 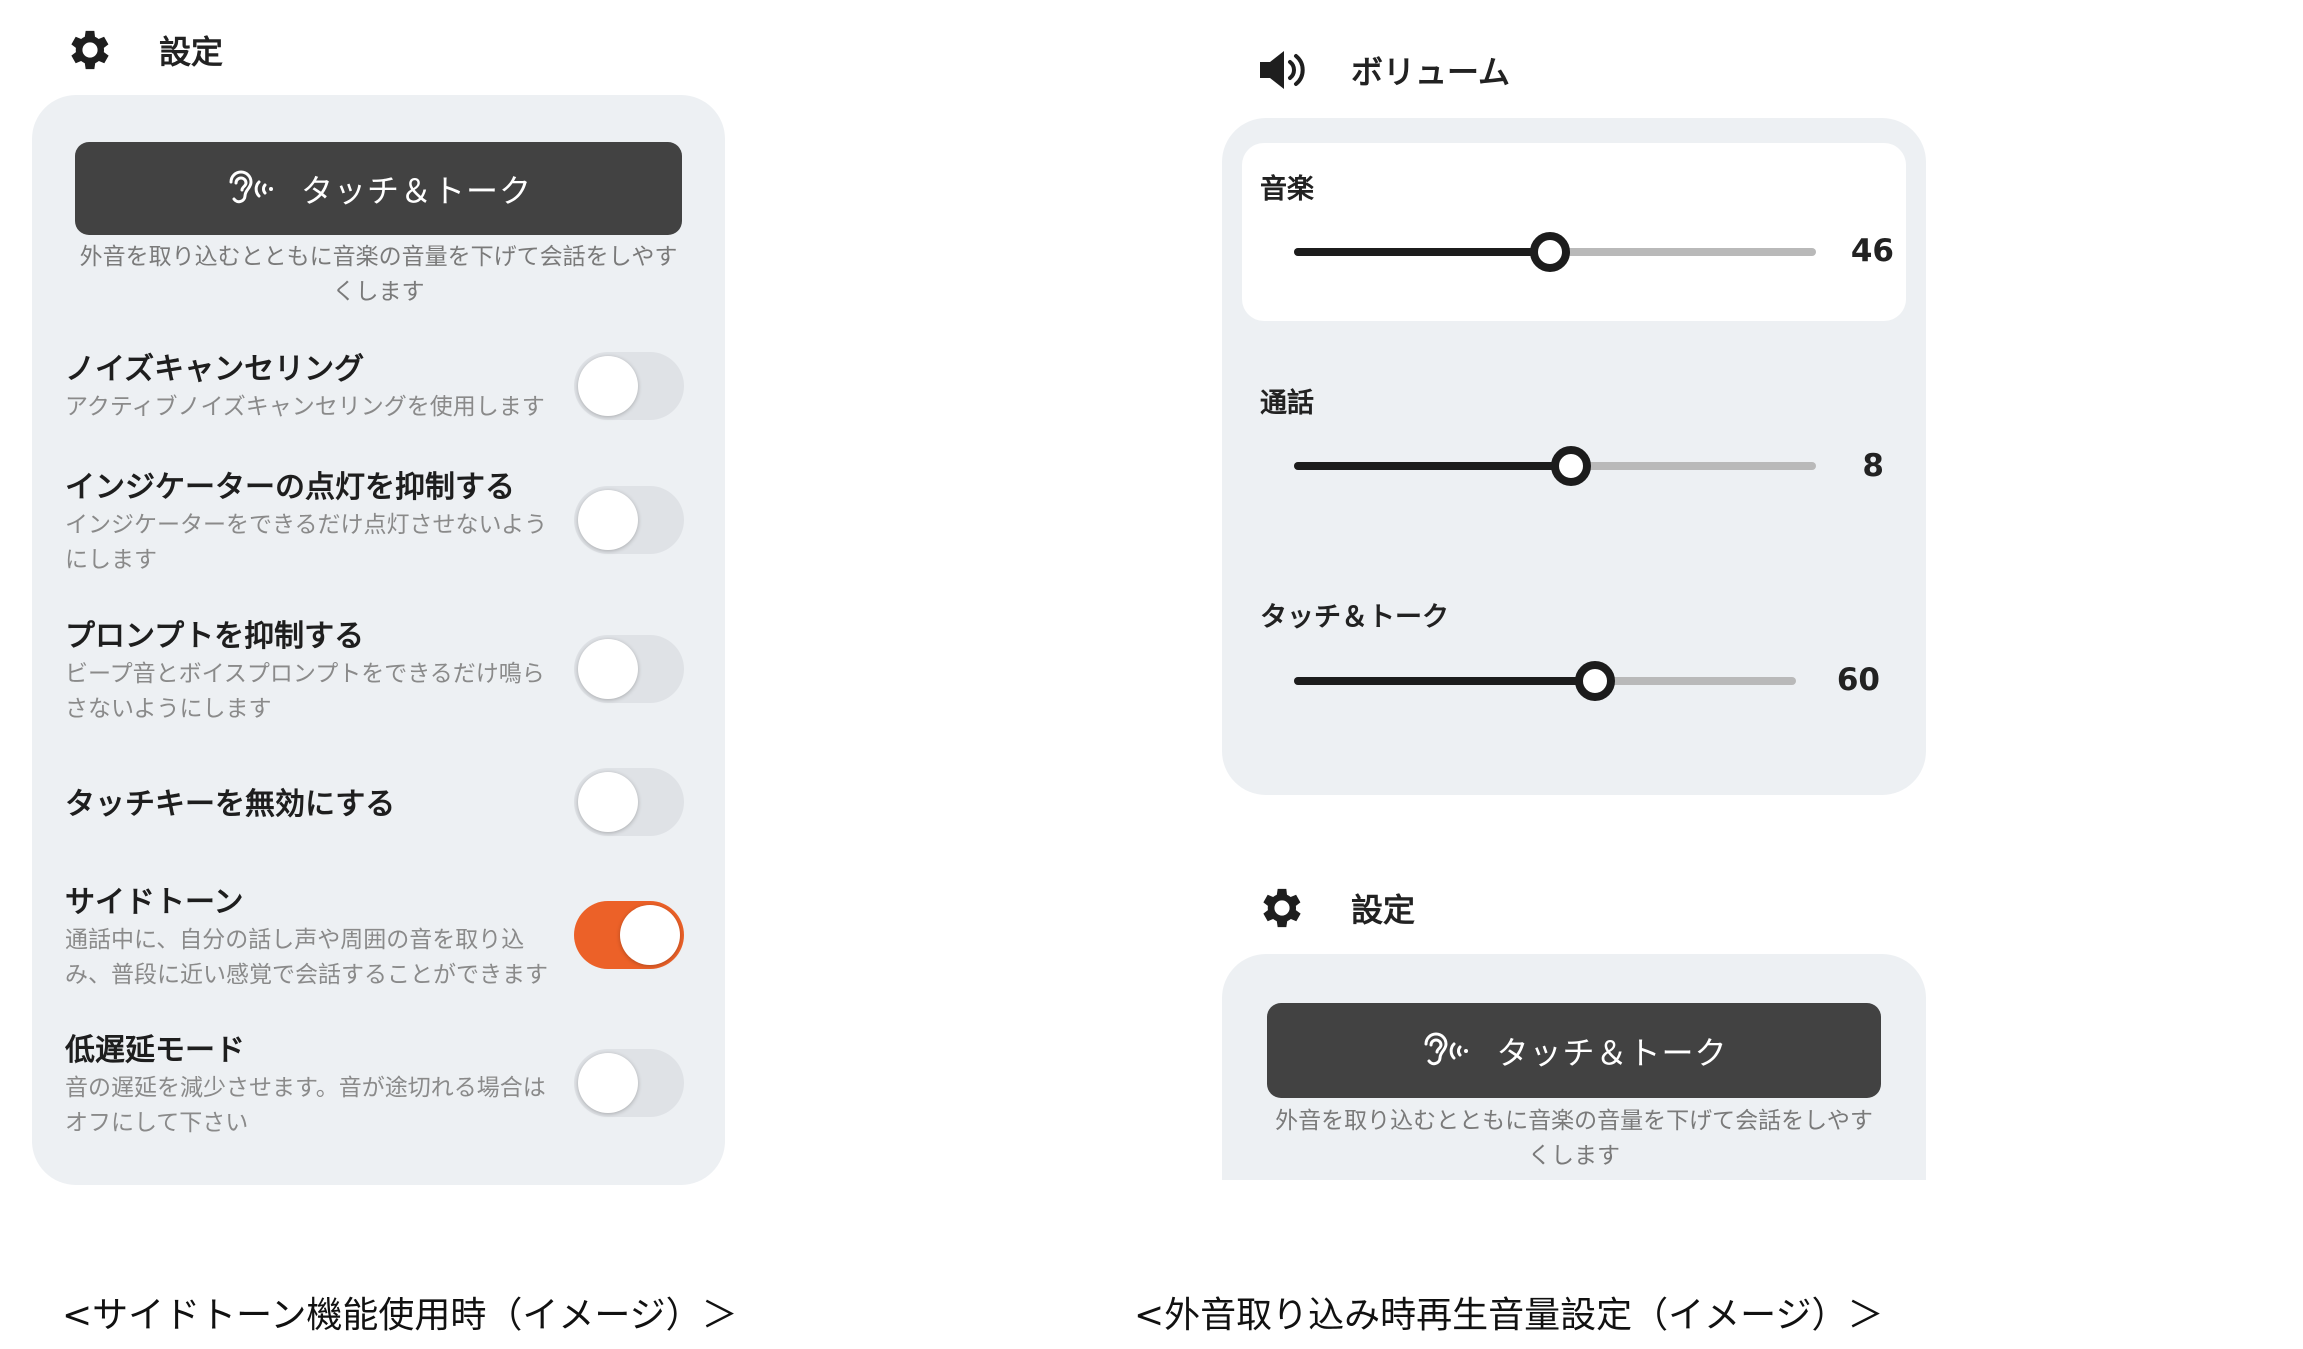 What do you see at coordinates (305, 1105) in the screenshot?
I see `setting-description: 音の遅延を減少させます。音が途切れる場合はオフにして下さい` at bounding box center [305, 1105].